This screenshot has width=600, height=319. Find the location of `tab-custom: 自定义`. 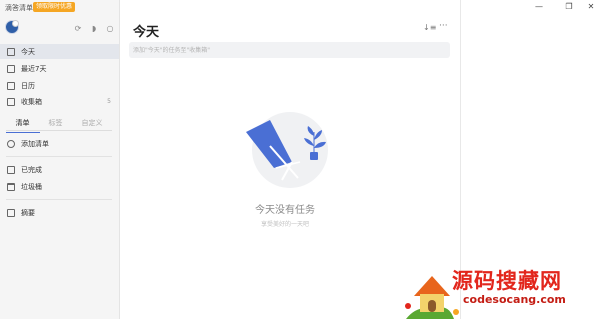

tab-custom: 自定义 is located at coordinates (92, 124).